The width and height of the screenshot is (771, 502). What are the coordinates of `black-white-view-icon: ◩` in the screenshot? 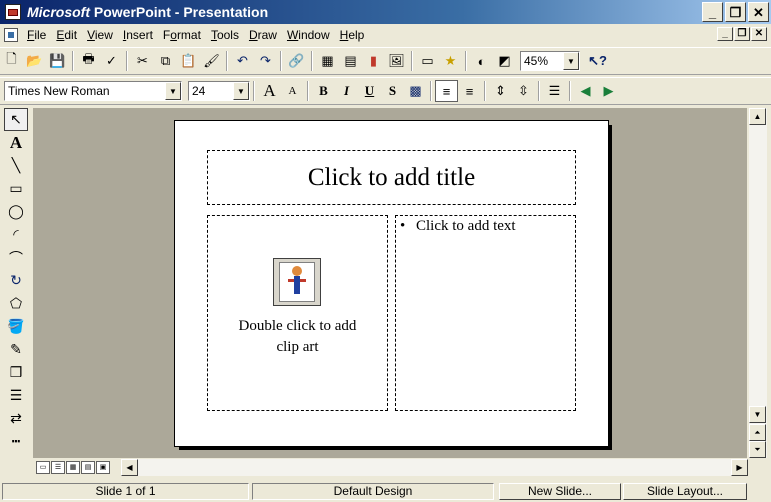 It's located at (504, 61).